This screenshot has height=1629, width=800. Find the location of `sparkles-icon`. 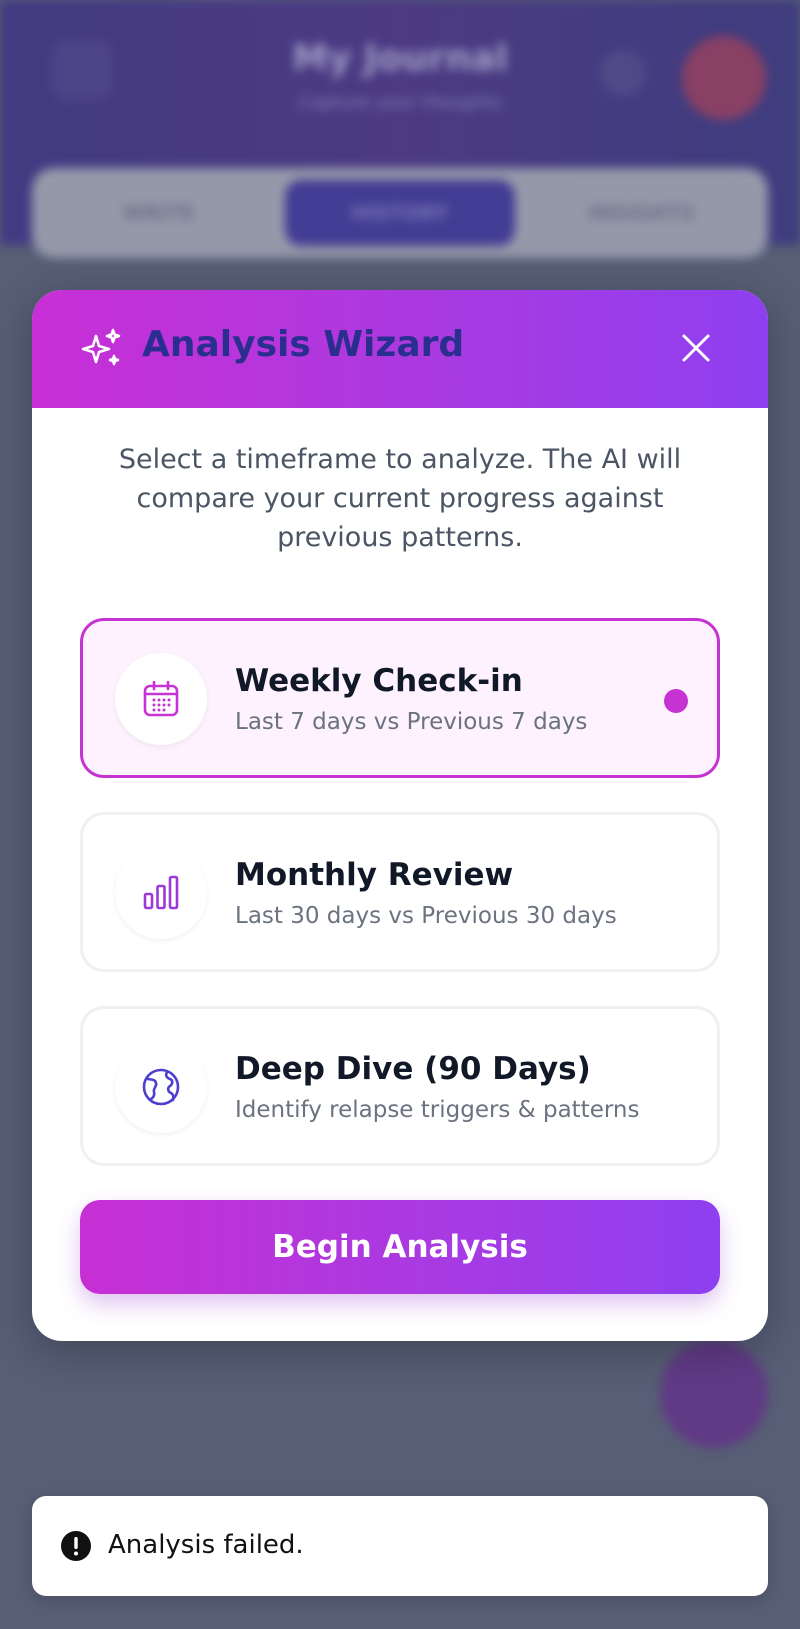

sparkles-icon is located at coordinates (101, 347).